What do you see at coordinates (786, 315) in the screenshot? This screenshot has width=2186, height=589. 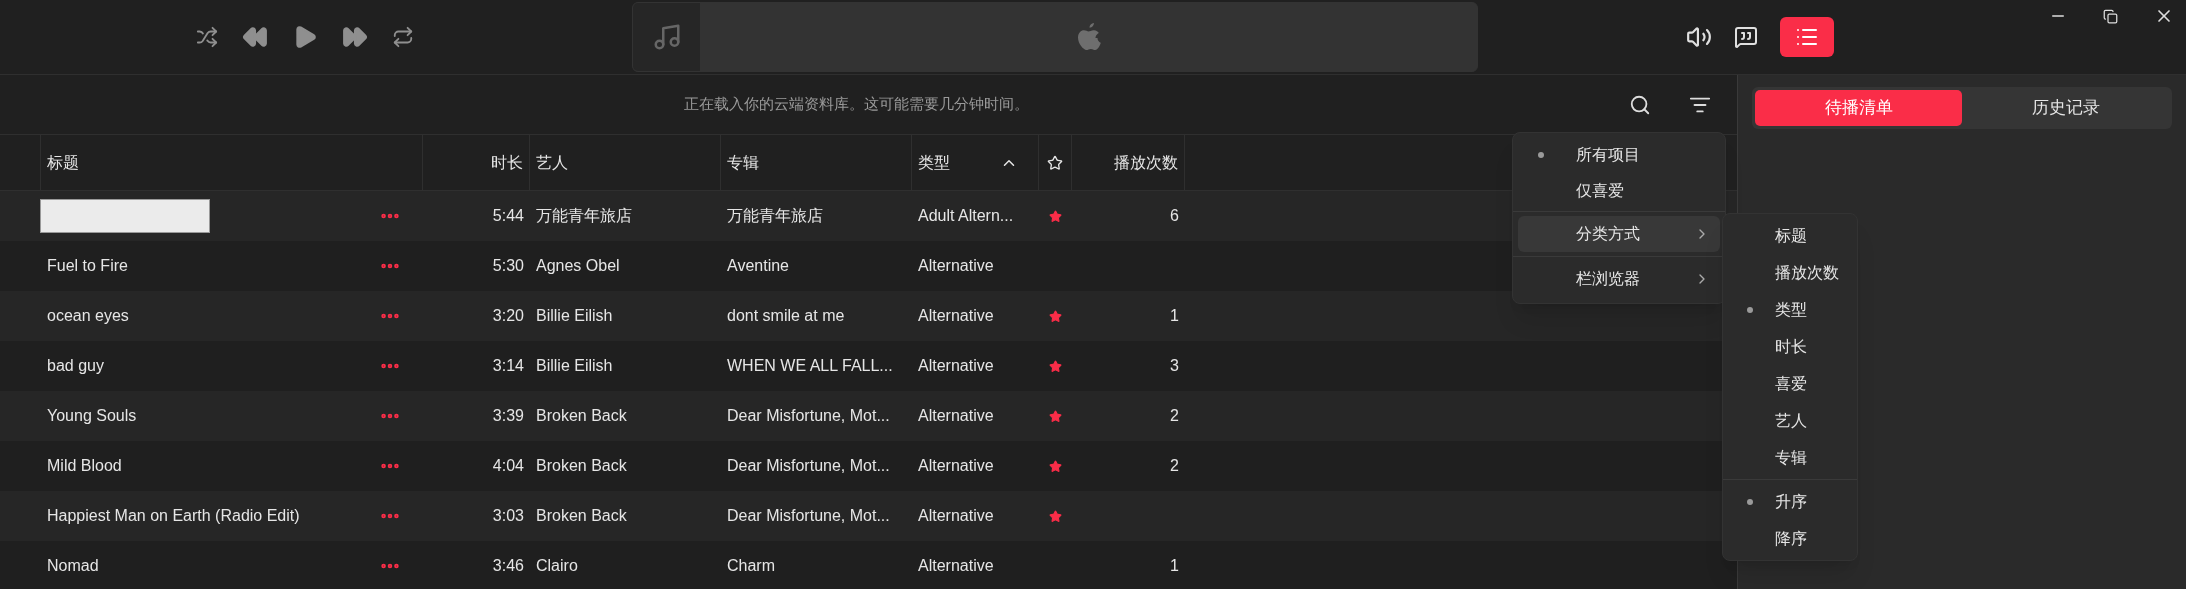 I see `album-text: dont smile at me` at bounding box center [786, 315].